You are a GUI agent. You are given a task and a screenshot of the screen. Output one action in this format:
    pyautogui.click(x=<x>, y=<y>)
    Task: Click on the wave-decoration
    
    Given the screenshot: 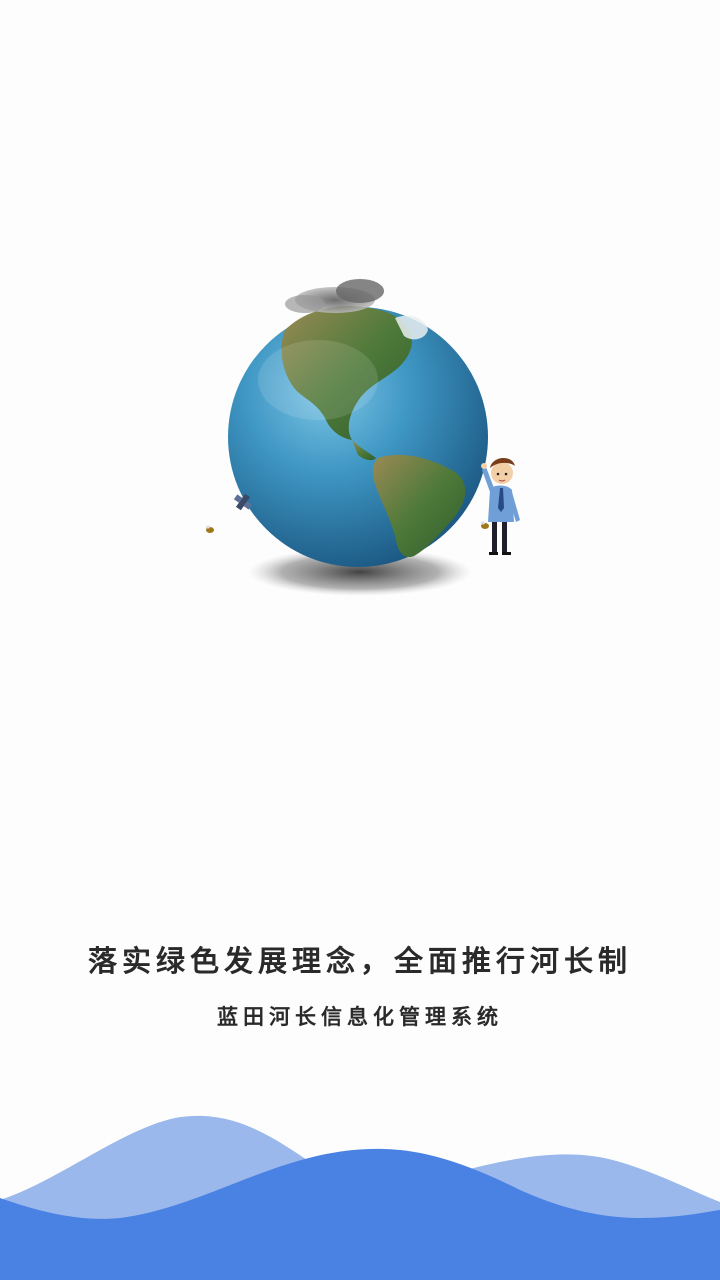 What is the action you would take?
    pyautogui.click(x=360, y=1197)
    